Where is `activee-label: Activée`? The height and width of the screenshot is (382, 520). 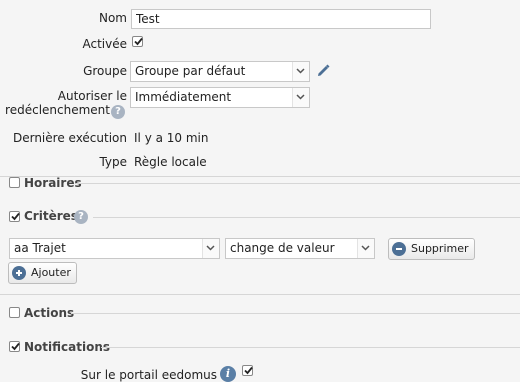 activee-label: Activée is located at coordinates (104, 44).